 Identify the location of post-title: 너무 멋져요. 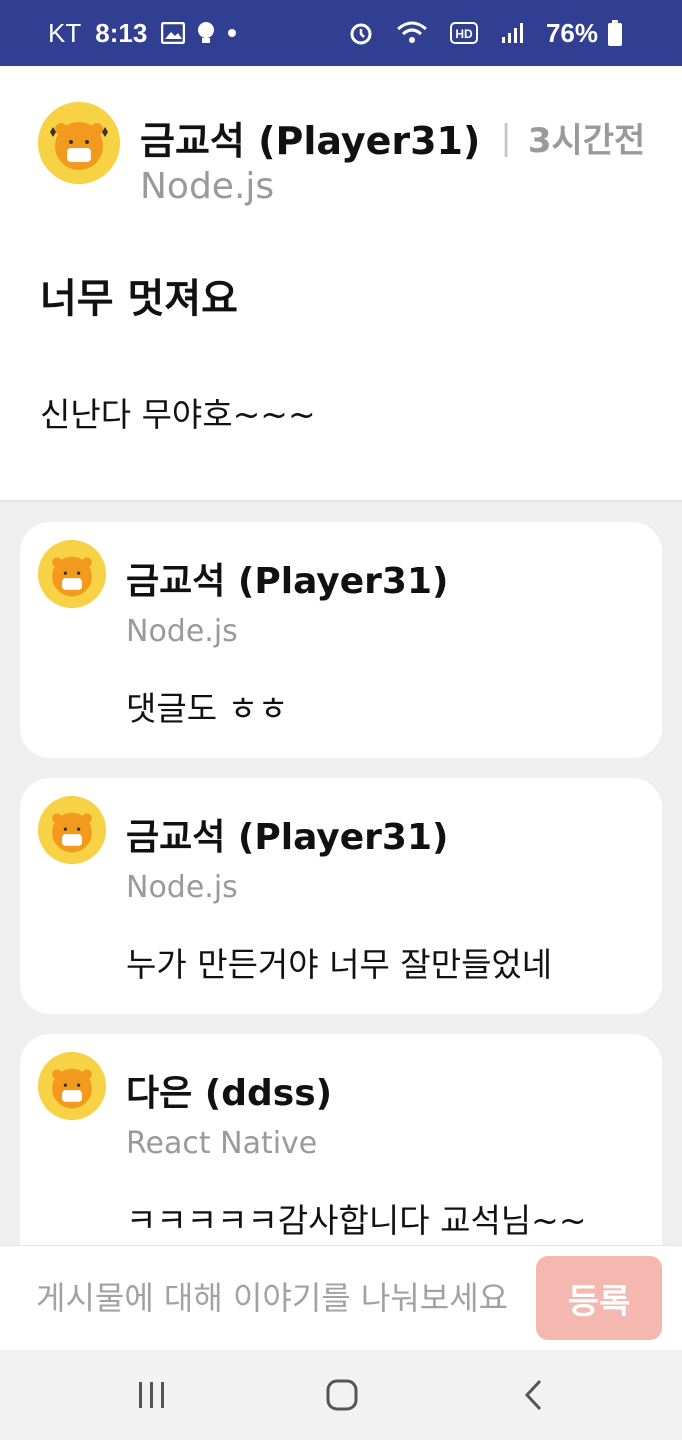
(139, 299).